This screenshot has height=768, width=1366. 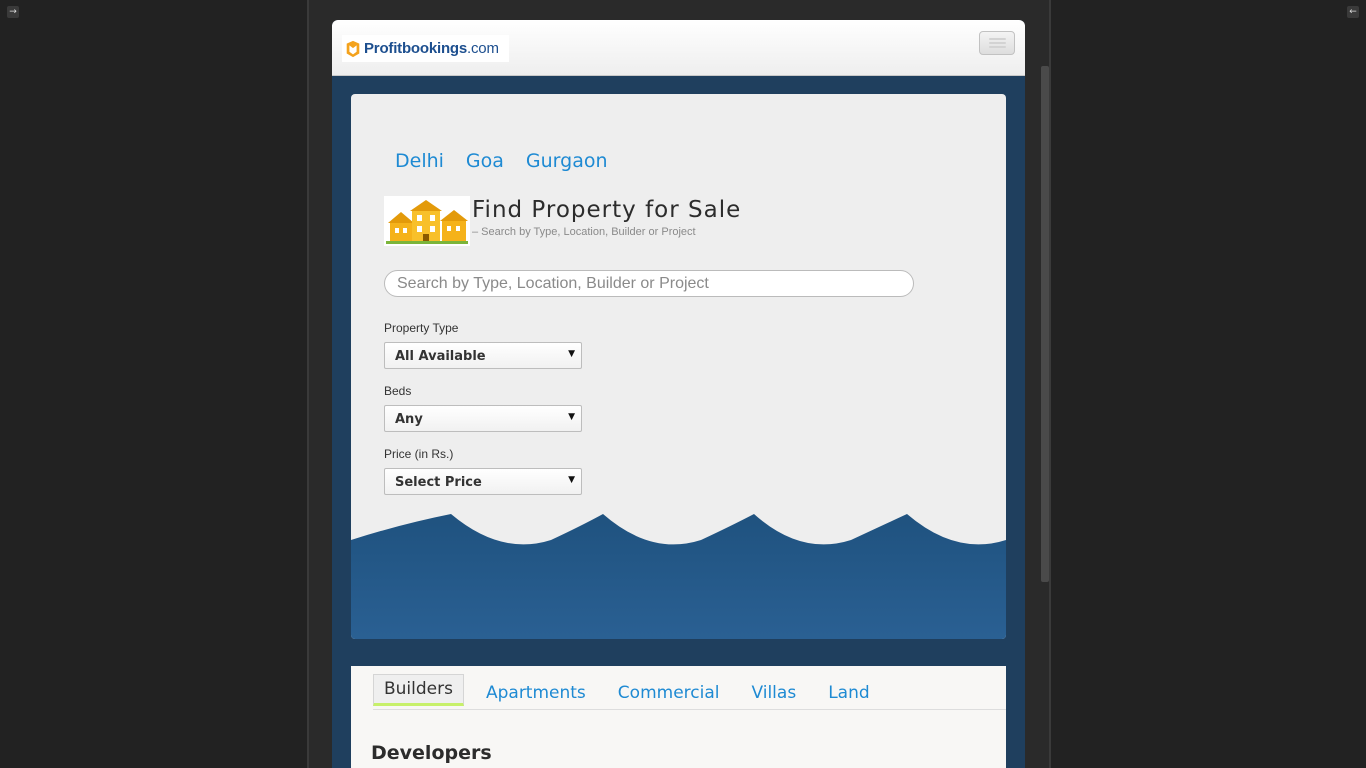 What do you see at coordinates (669, 696) in the screenshot?
I see `tab-commercial: Commercial` at bounding box center [669, 696].